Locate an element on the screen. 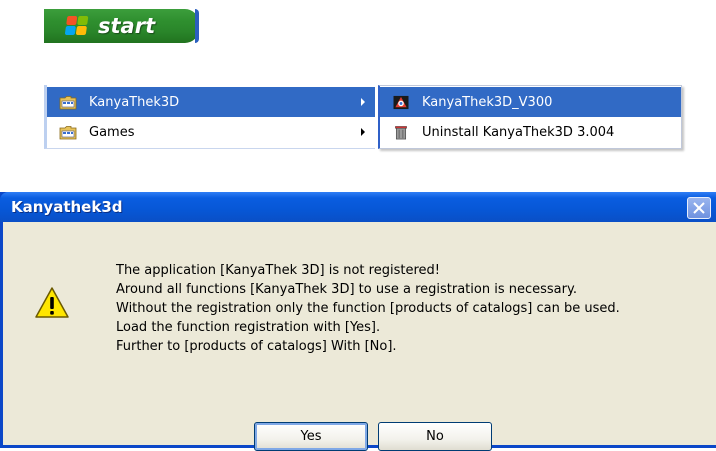 The height and width of the screenshot is (451, 716). menu-item-label: KanyaThek3D_V300 is located at coordinates (487, 102).